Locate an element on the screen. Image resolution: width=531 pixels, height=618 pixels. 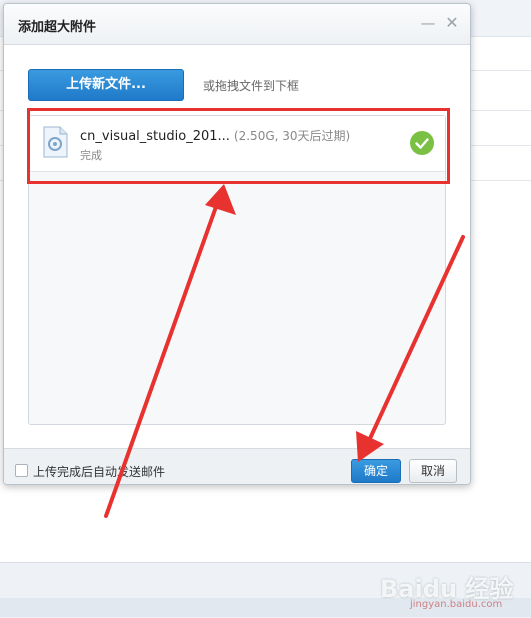
minimize-icon: — is located at coordinates (428, 23).